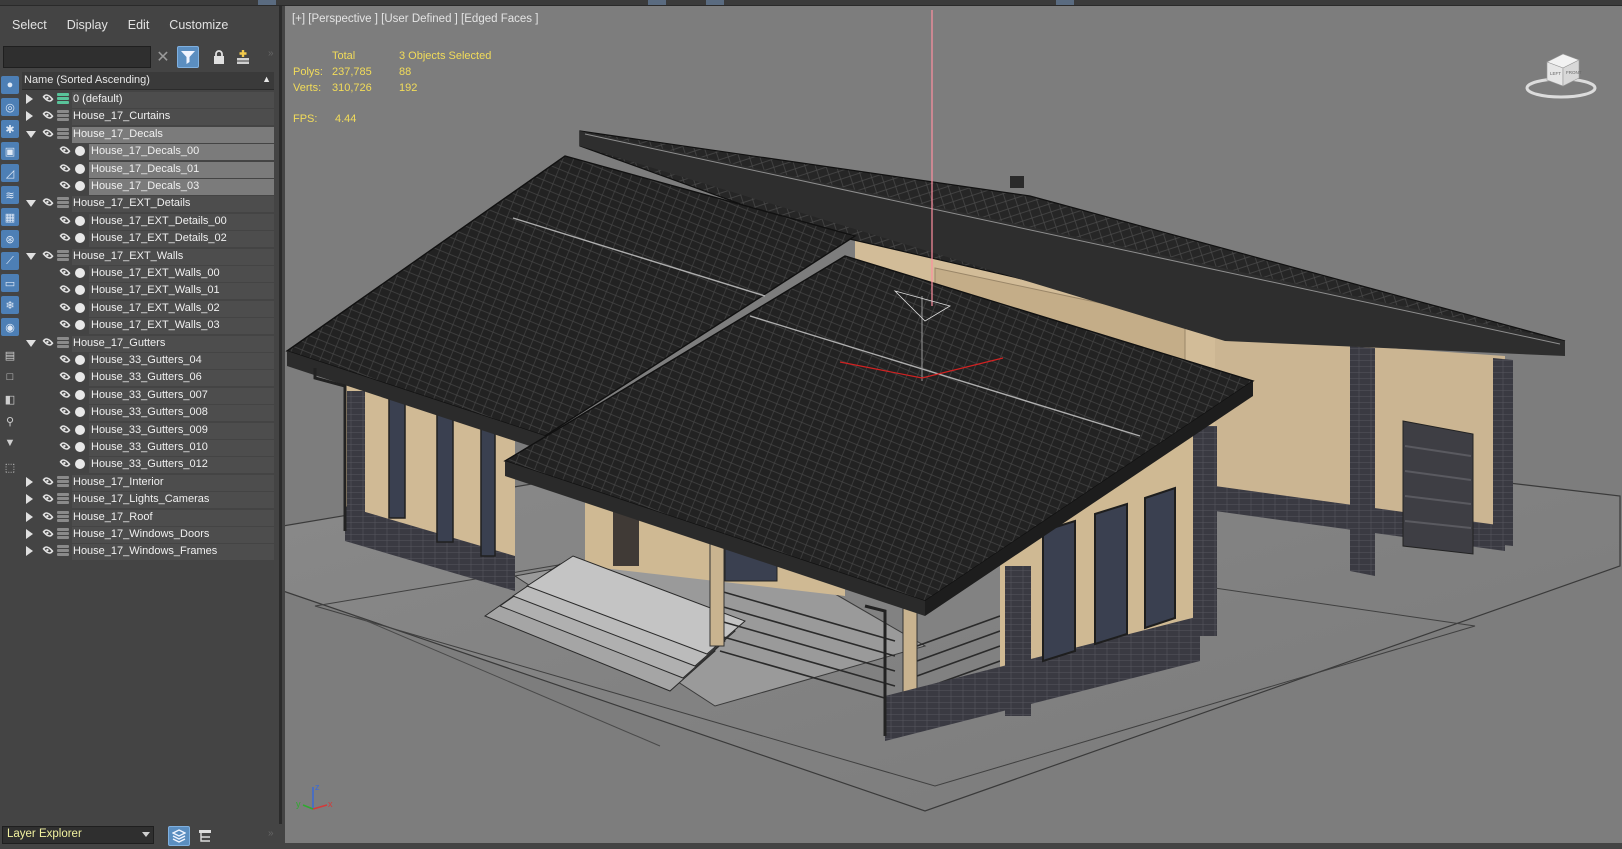 Image resolution: width=1622 pixels, height=849 pixels. What do you see at coordinates (148, 378) in the screenshot?
I see `object-row: House_33_Gutters_06` at bounding box center [148, 378].